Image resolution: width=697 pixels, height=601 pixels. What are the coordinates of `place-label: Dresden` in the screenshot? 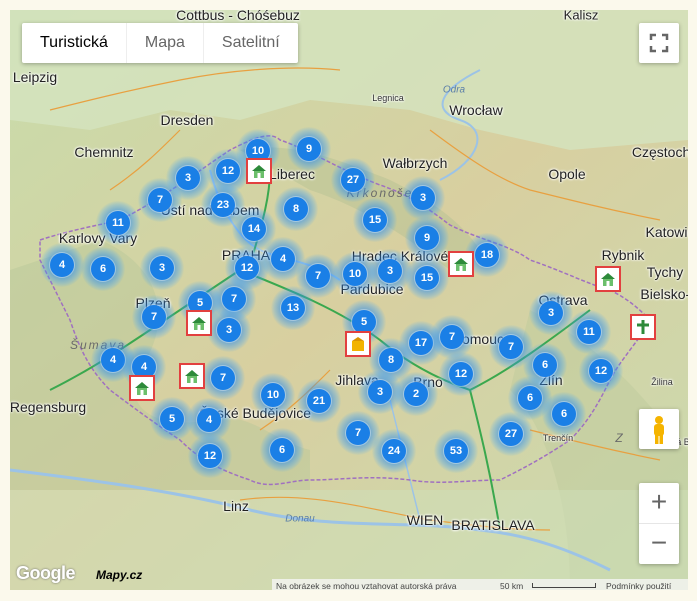 It's located at (187, 120).